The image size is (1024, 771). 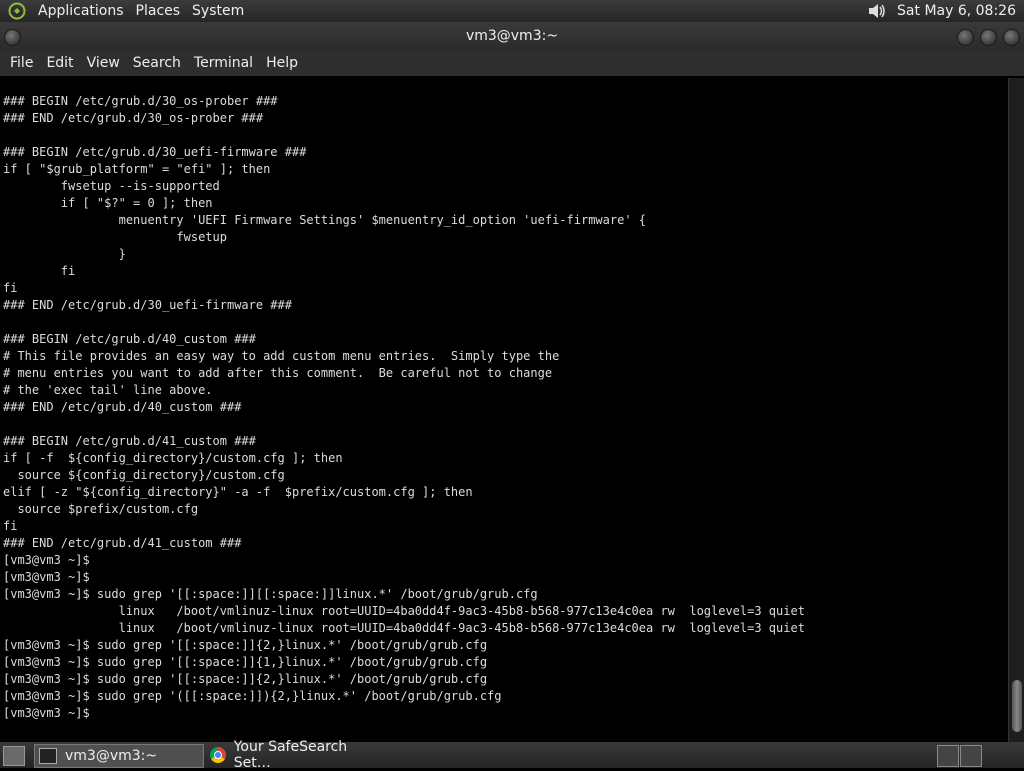 What do you see at coordinates (48, 756) in the screenshot?
I see `terminal-icon` at bounding box center [48, 756].